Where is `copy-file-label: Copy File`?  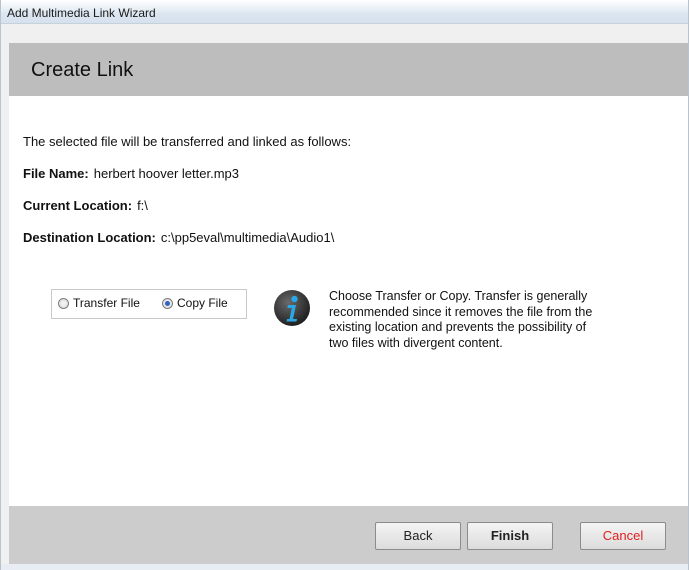
copy-file-label: Copy File is located at coordinates (202, 303).